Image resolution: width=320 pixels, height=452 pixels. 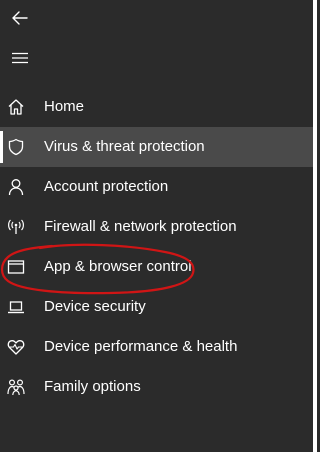 What do you see at coordinates (156, 307) in the screenshot?
I see `sidebar-item-device-security: Device security` at bounding box center [156, 307].